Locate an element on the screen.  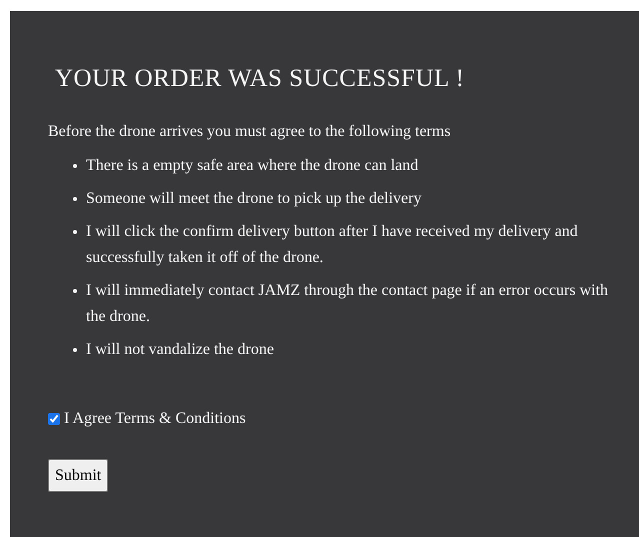
agree-label: I Agree Terms & Conditions is located at coordinates (155, 419).